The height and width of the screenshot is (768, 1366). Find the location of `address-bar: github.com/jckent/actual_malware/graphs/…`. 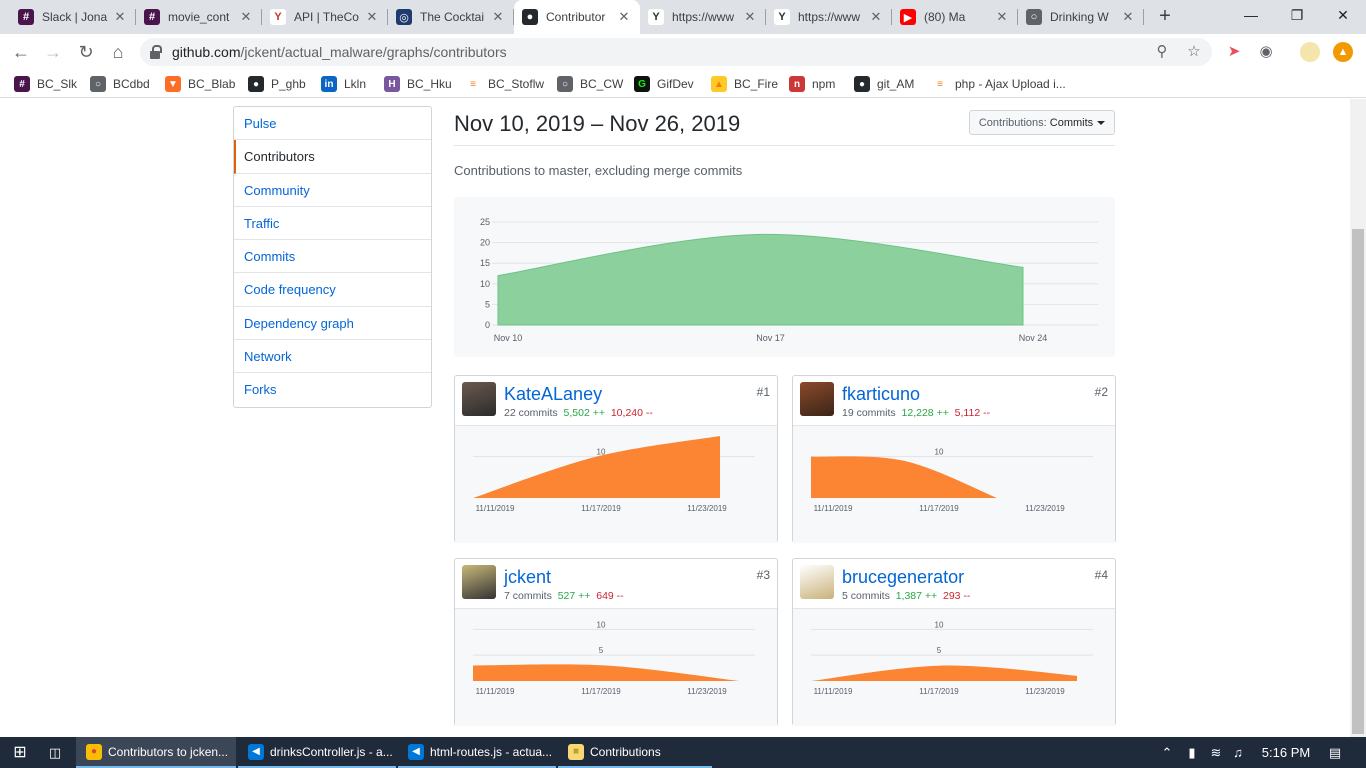

address-bar: github.com/jckent/actual_malware/graphs/… is located at coordinates (676, 52).